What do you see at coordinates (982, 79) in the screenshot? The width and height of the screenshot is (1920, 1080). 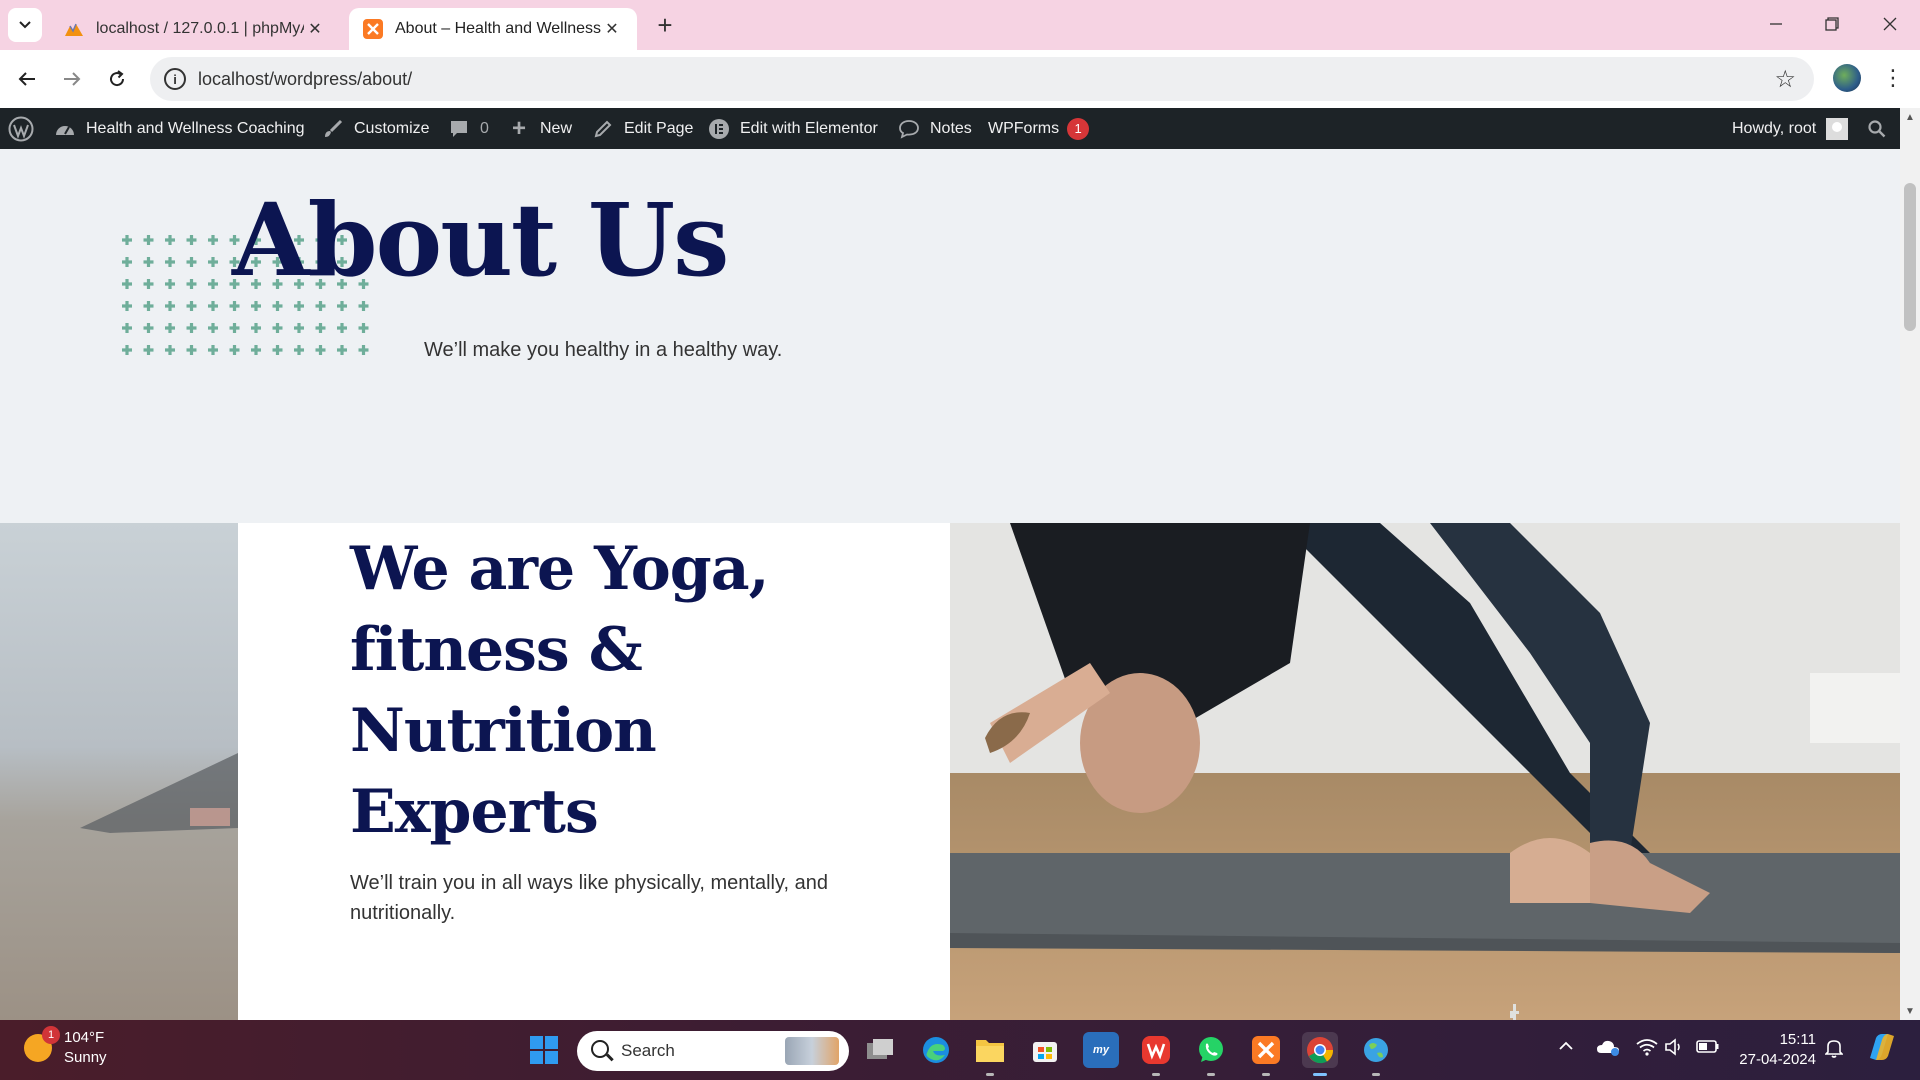 I see `address-bar: i localhost/wordpress/about/ ☆` at bounding box center [982, 79].